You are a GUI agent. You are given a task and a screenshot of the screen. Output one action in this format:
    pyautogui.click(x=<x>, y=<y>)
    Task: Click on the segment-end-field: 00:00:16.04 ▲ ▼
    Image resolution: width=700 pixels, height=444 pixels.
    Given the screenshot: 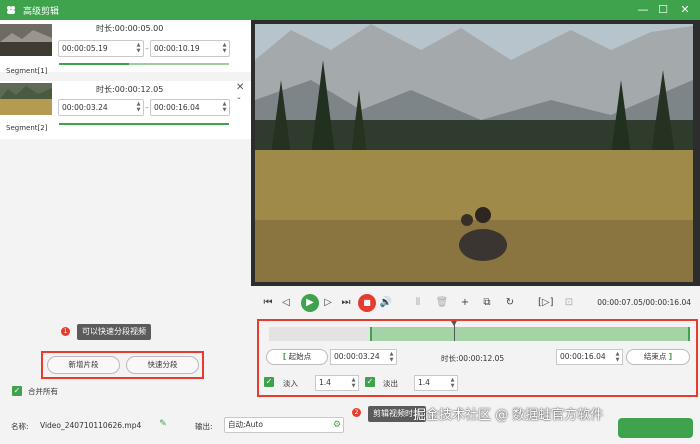 What is the action you would take?
    pyautogui.click(x=190, y=107)
    